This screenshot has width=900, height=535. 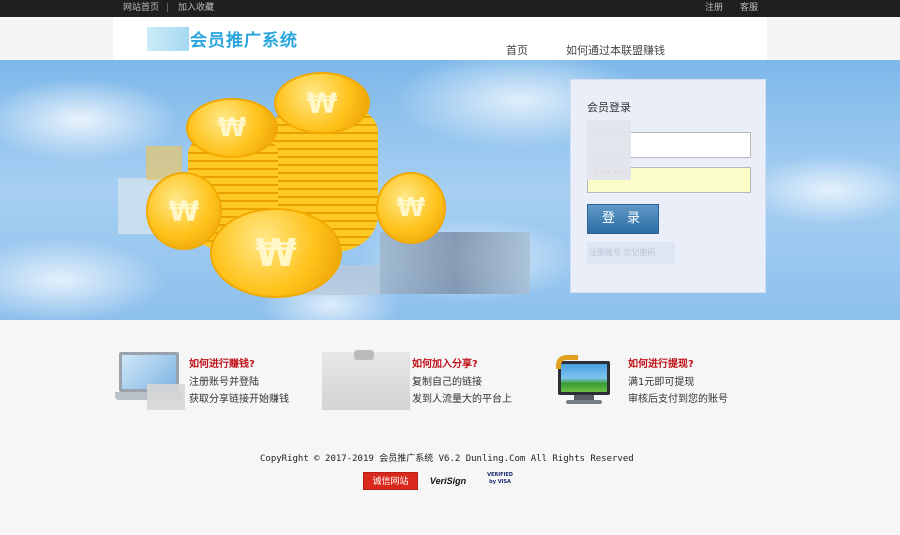 I want to click on logo-icon, so click(x=168, y=39).